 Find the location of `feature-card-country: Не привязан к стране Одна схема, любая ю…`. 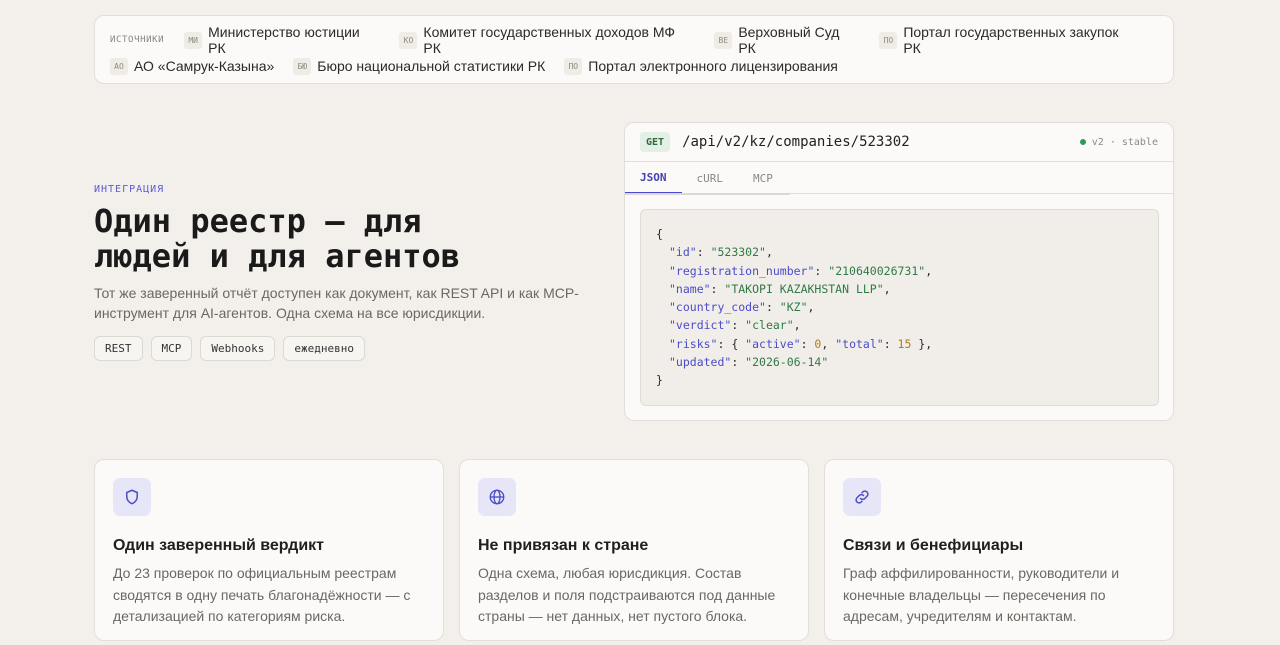

feature-card-country: Не привязан к стране Одна схема, любая ю… is located at coordinates (634, 550).